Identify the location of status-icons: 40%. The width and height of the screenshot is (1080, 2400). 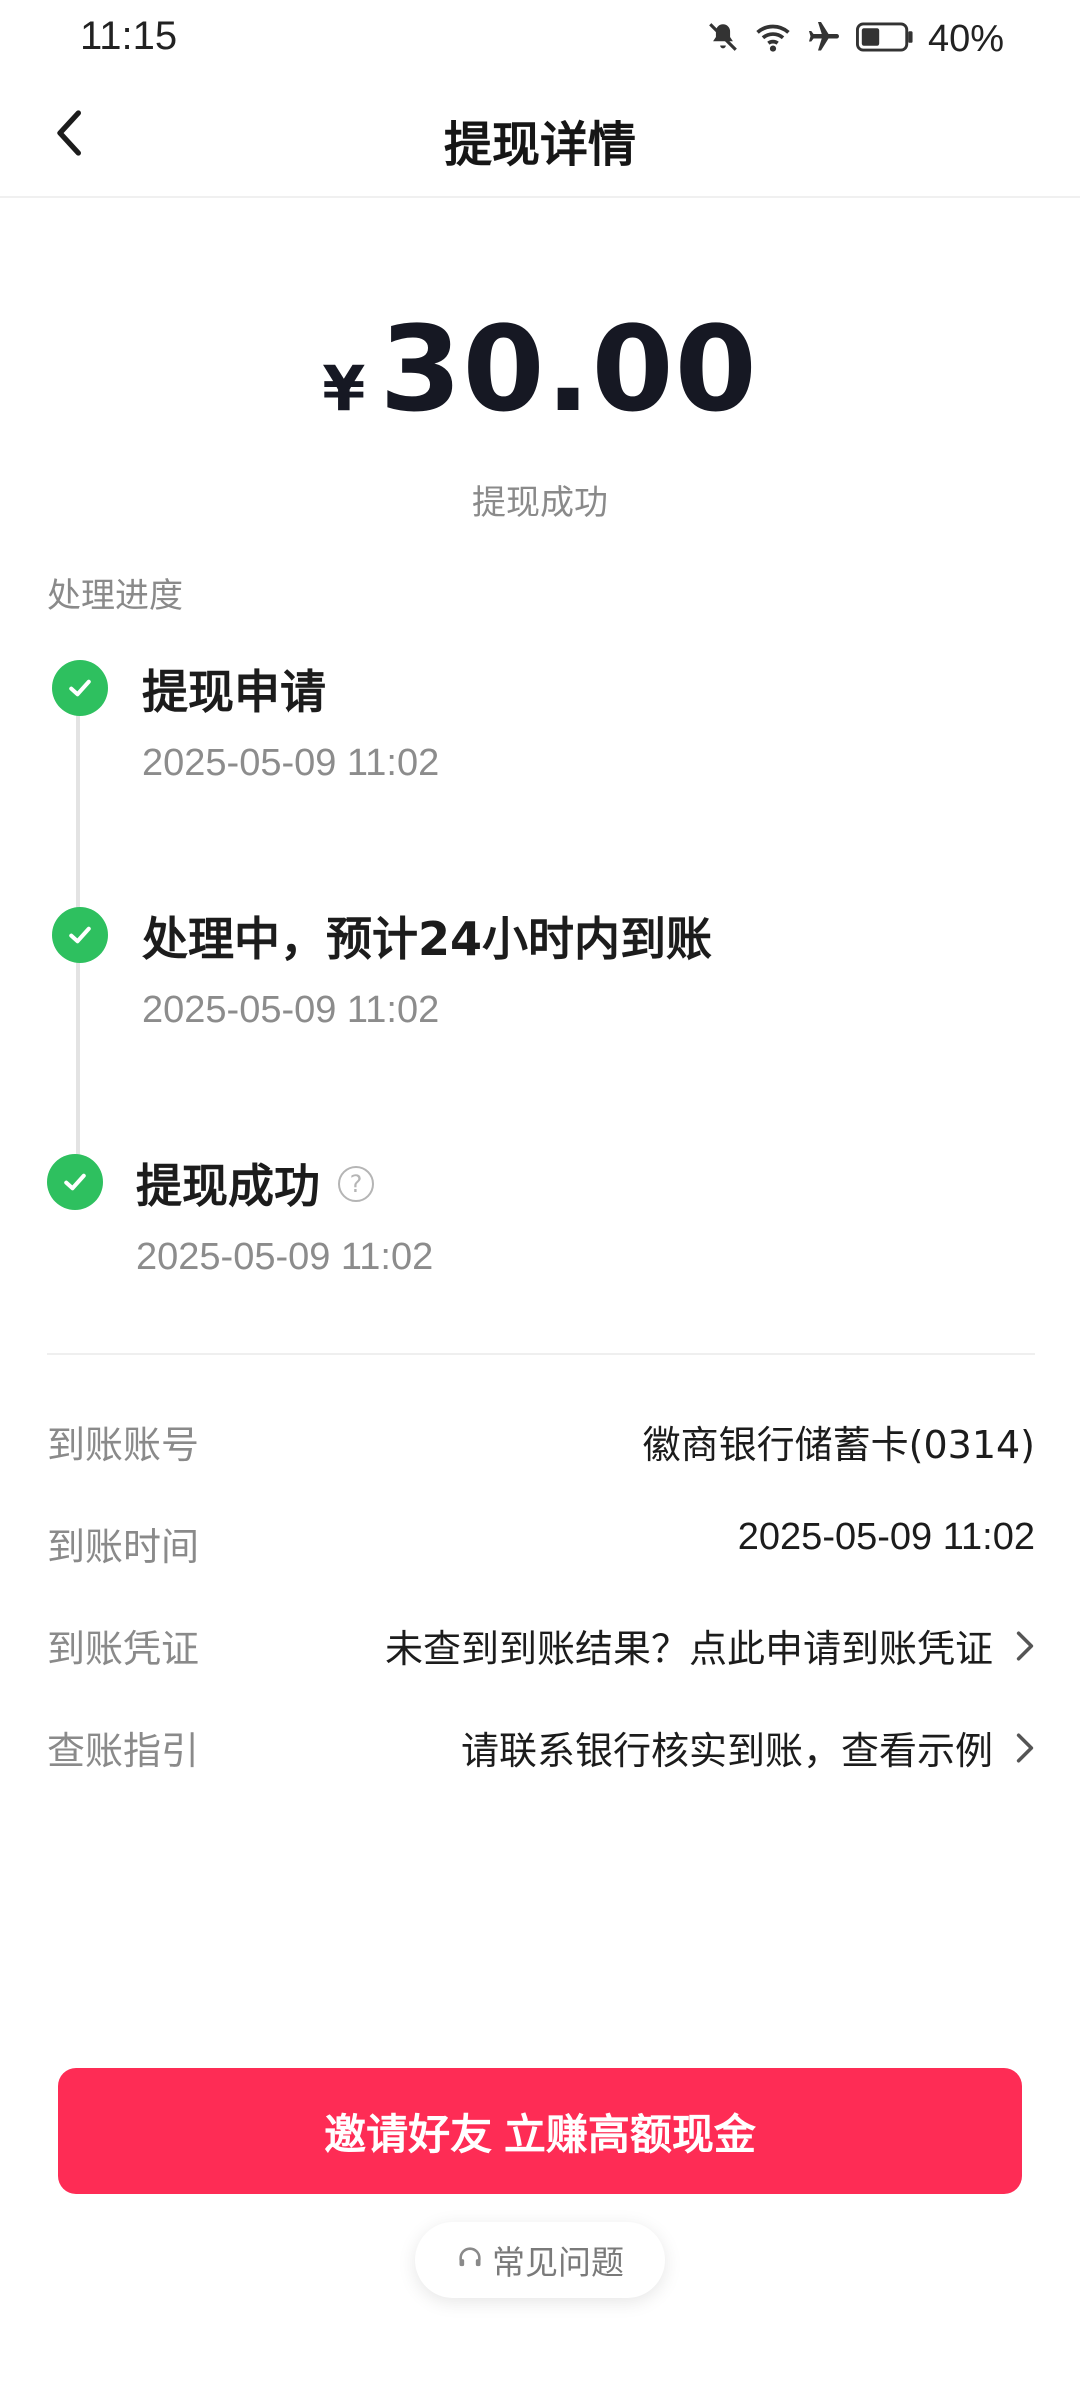
(855, 39).